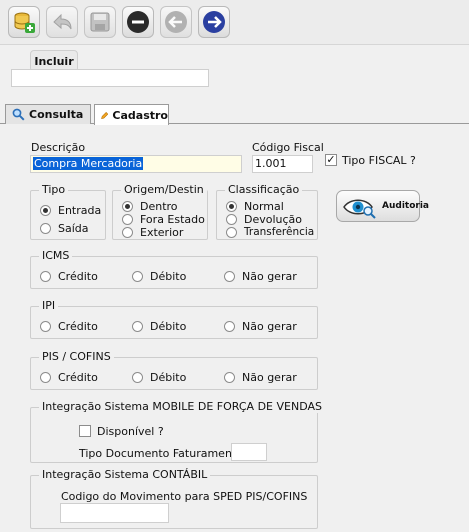 Image resolution: width=469 pixels, height=532 pixels. I want to click on icms-title: ICMS, so click(56, 255).